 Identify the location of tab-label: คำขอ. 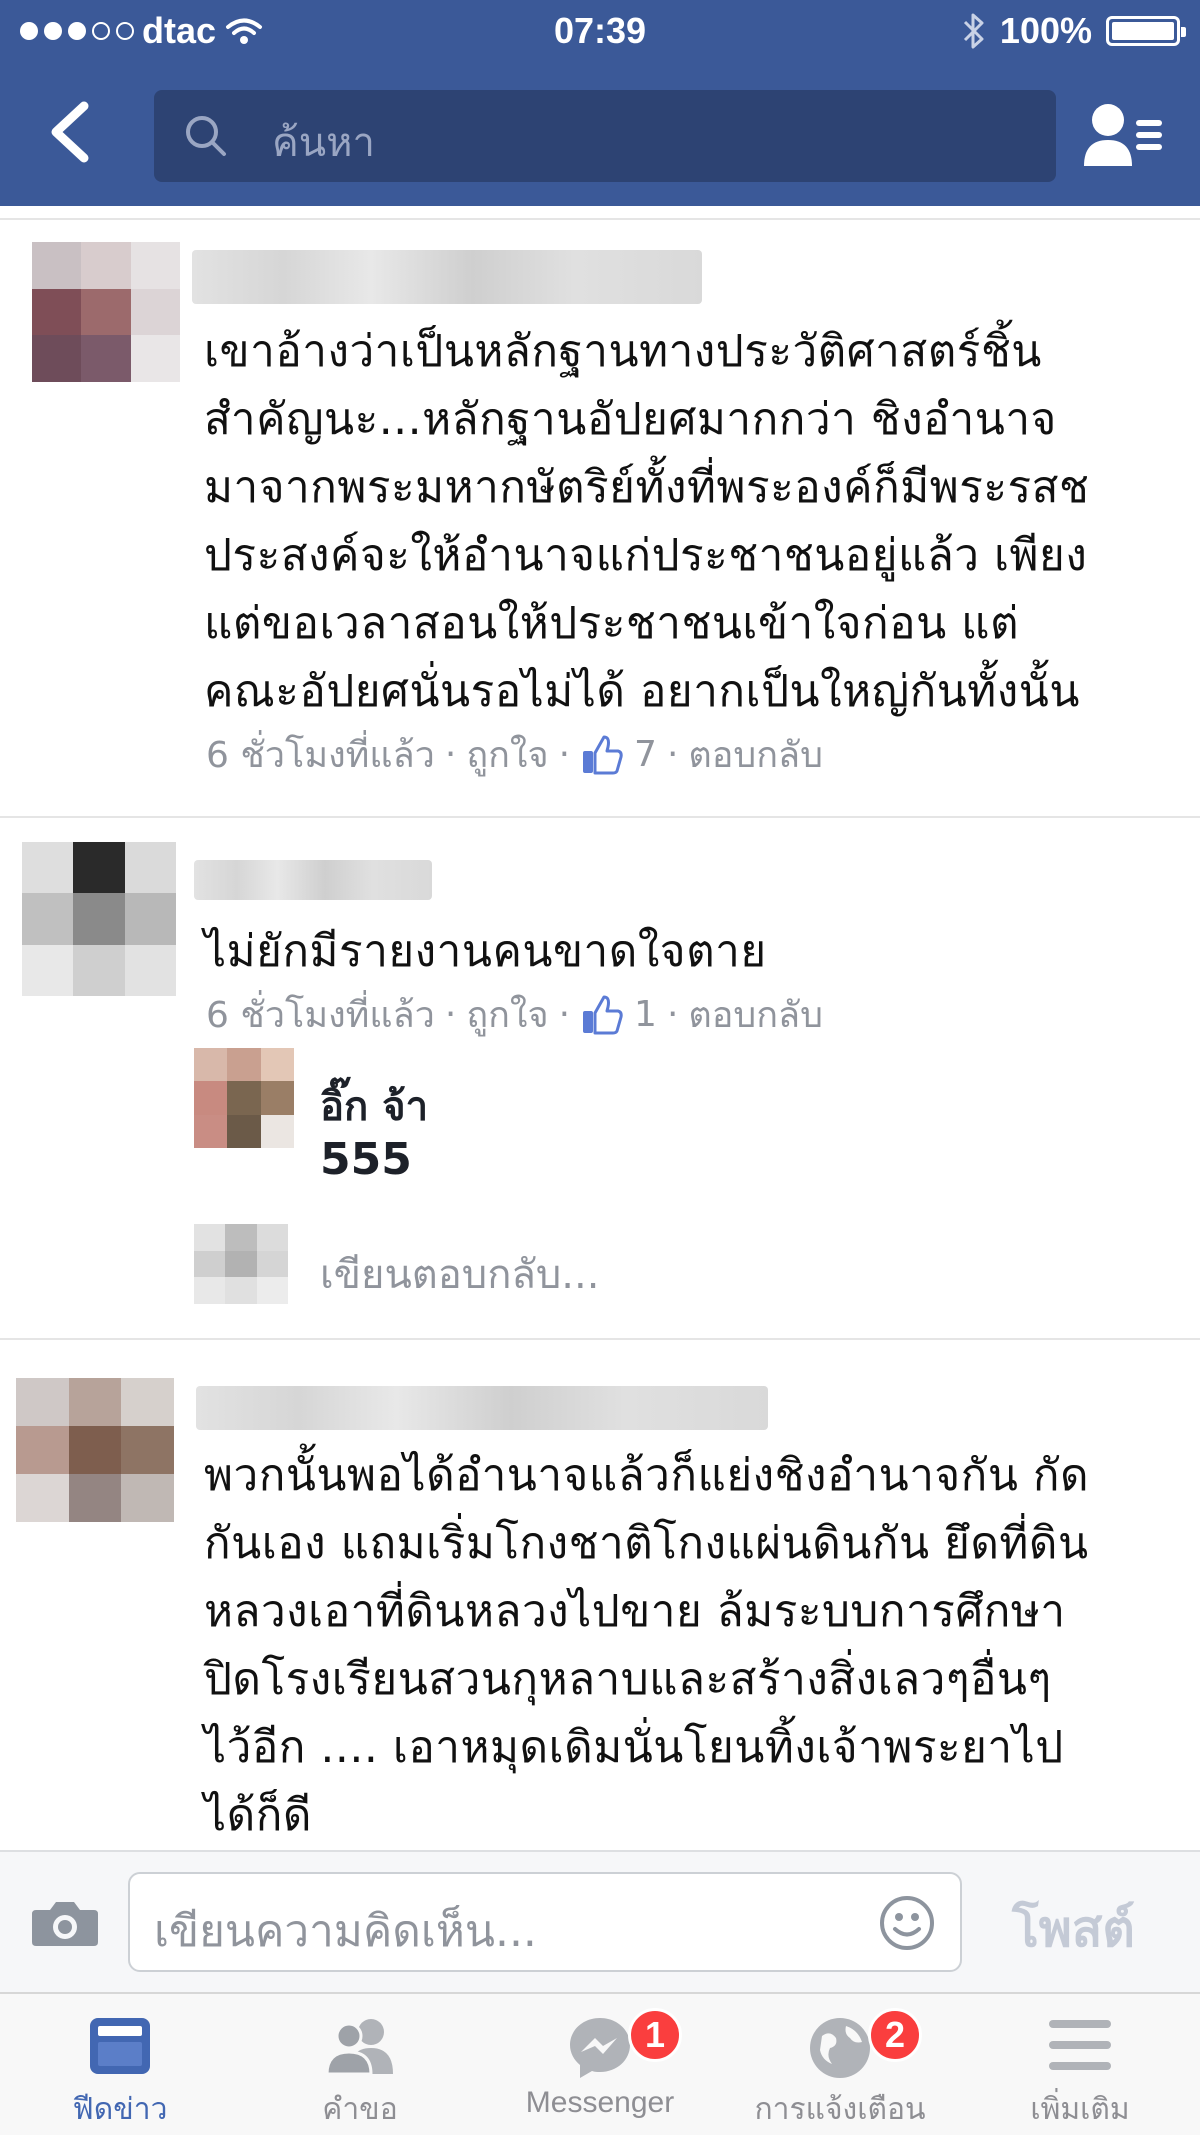
(360, 2109).